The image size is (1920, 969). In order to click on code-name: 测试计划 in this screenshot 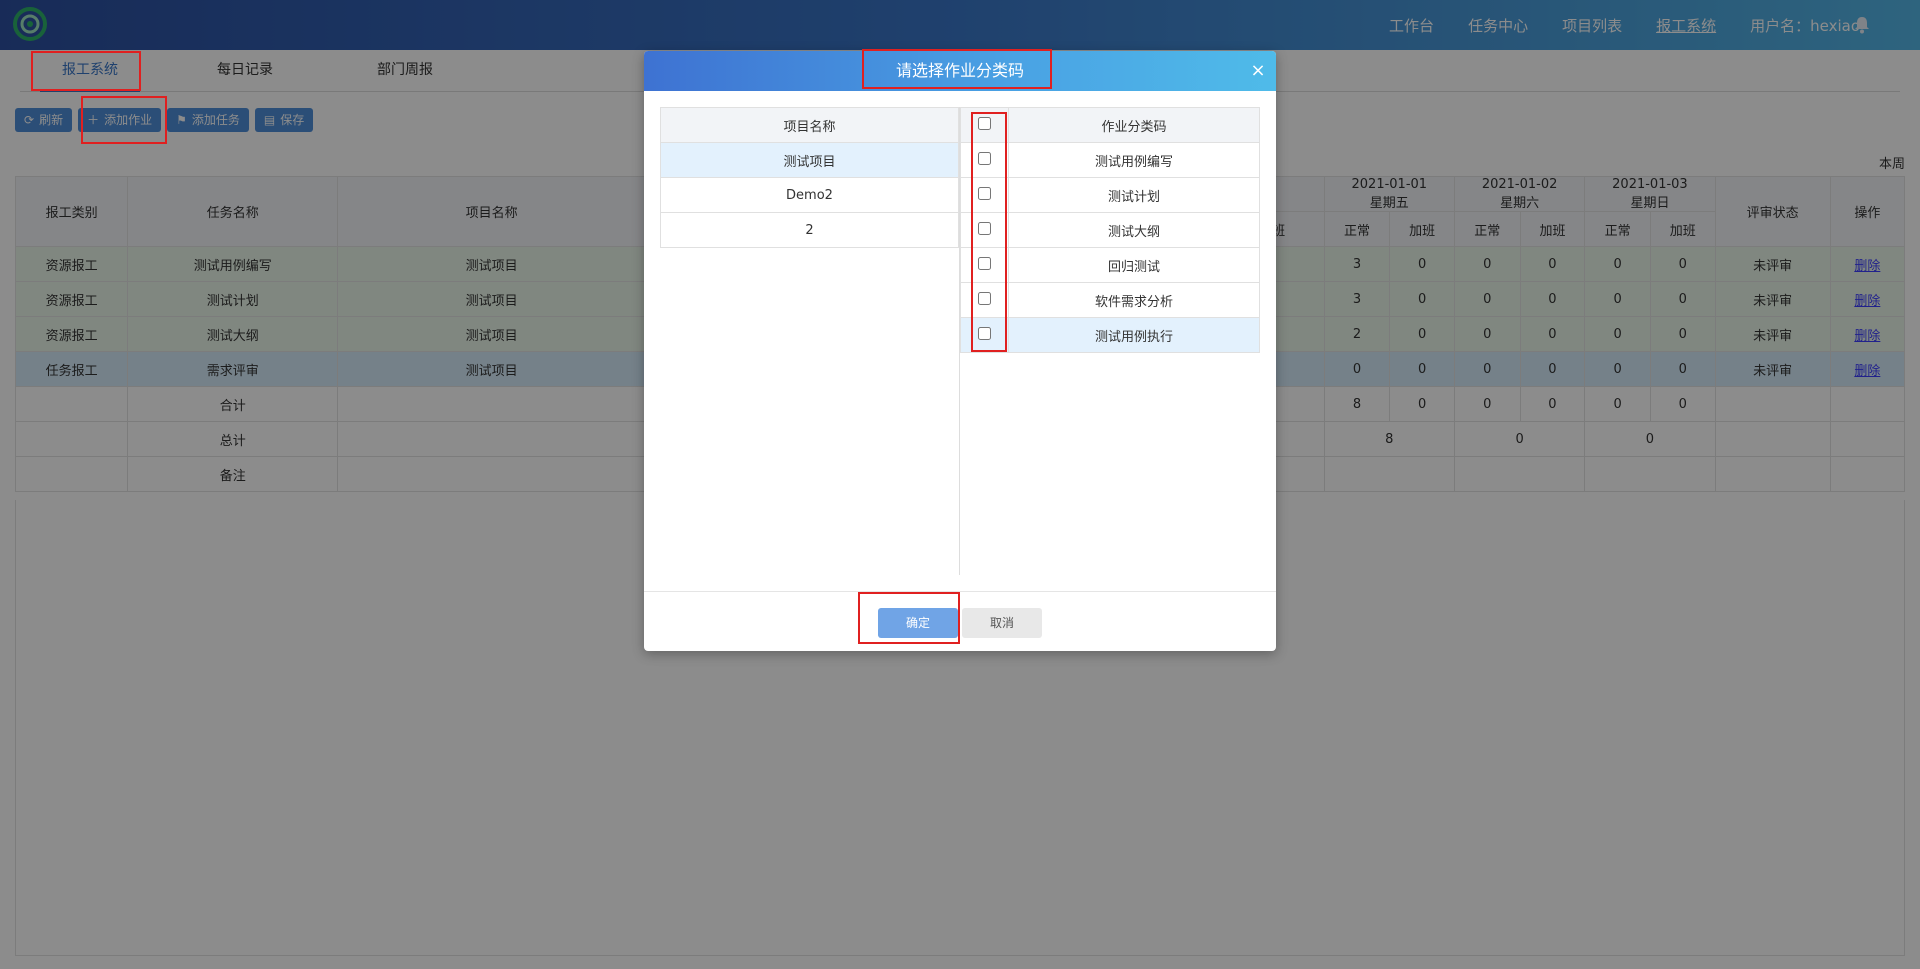, I will do `click(1134, 195)`.